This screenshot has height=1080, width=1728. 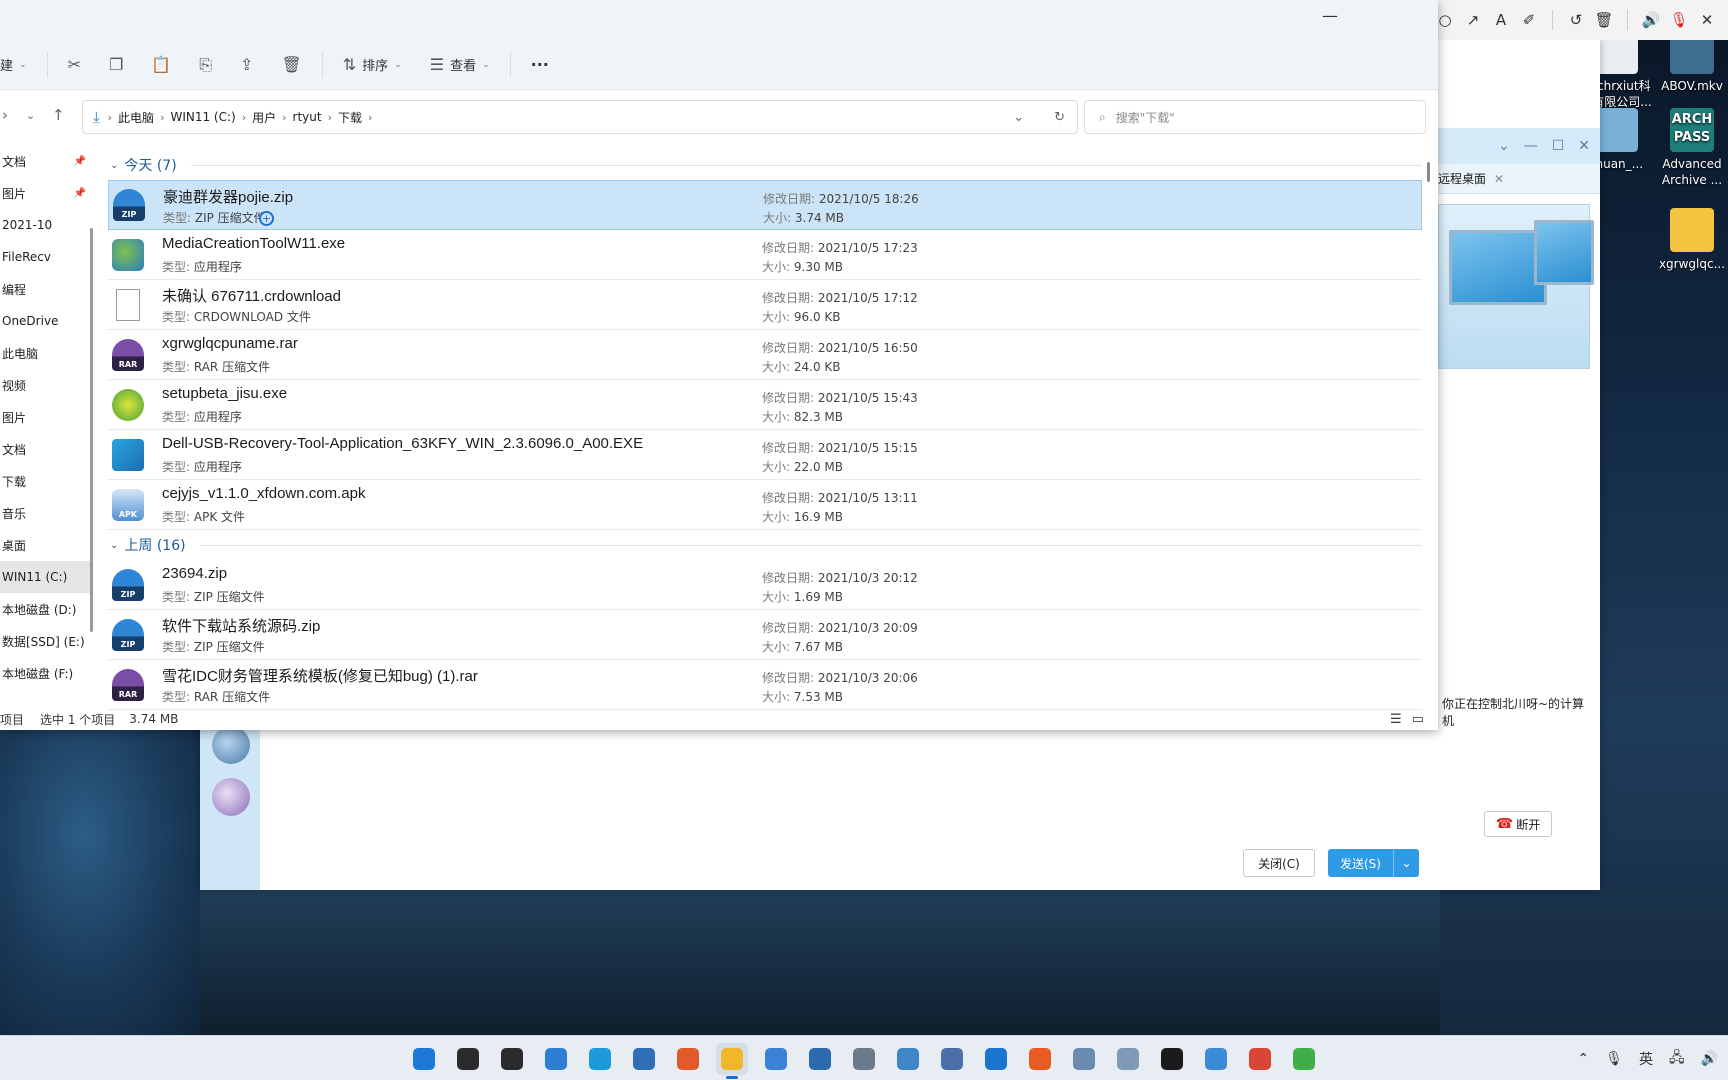 I want to click on copy-button: ❐, so click(x=116, y=65).